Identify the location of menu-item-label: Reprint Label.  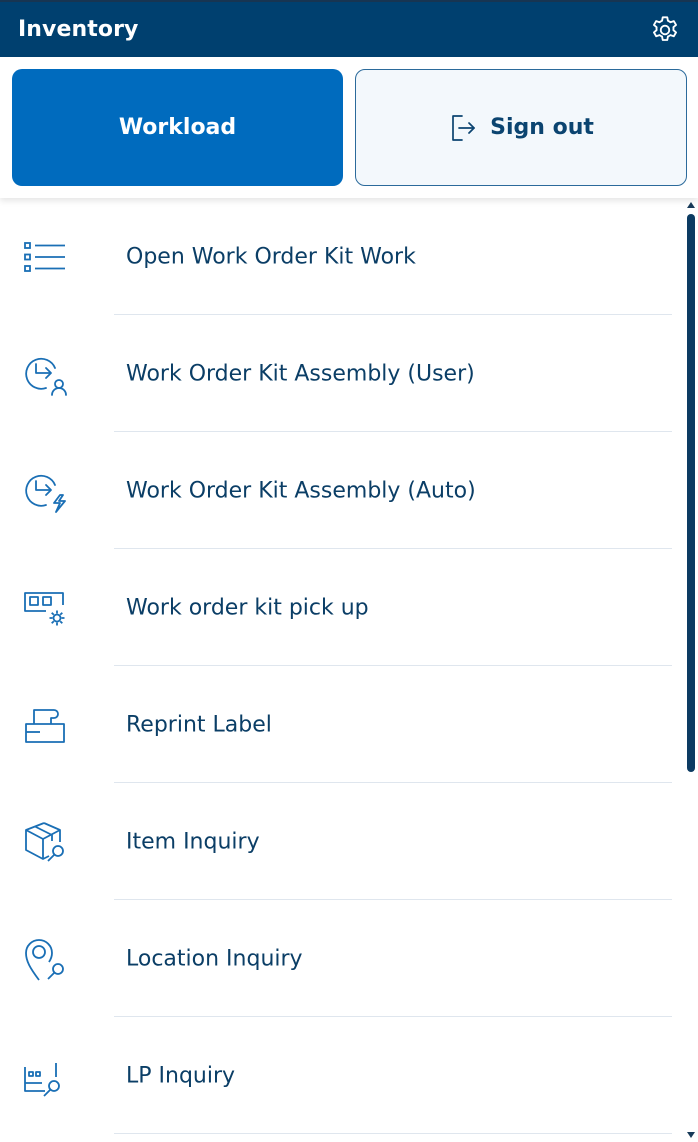
(199, 724).